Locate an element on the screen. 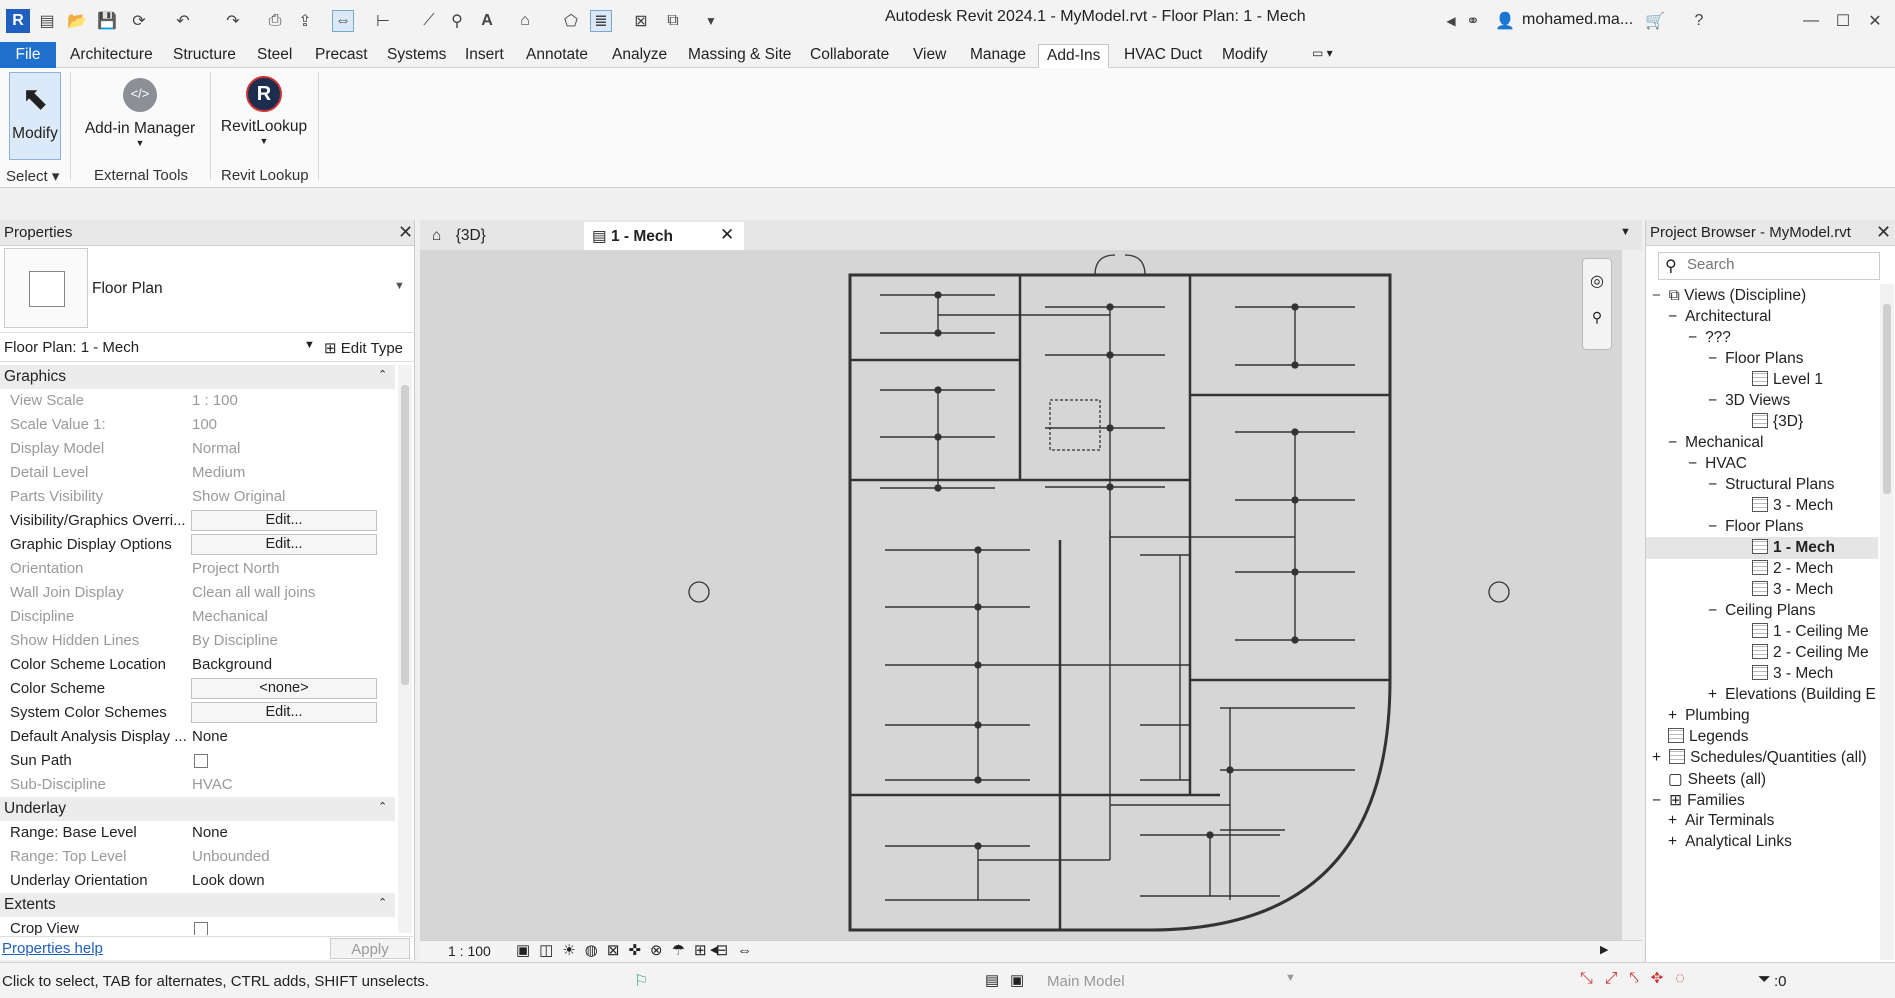 The image size is (1895, 998). measure-icon: ⇔ is located at coordinates (343, 21).